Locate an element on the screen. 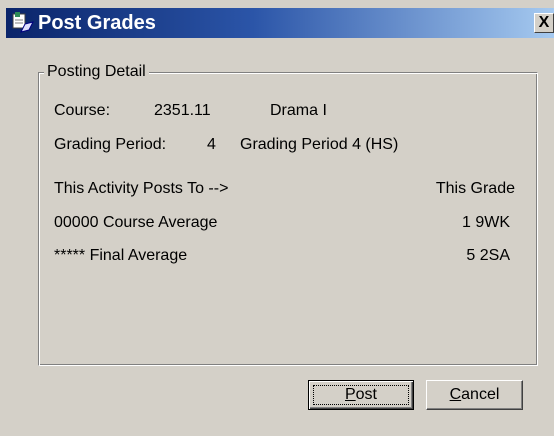 This screenshot has height=436, width=554. post-button: Post is located at coordinates (361, 395).